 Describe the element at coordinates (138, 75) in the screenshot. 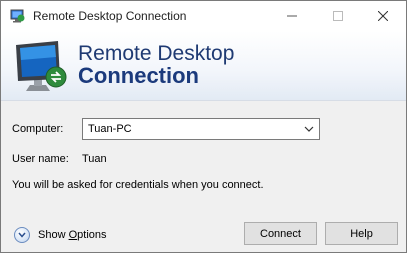

I see `brand-title-line2: Connection` at that location.